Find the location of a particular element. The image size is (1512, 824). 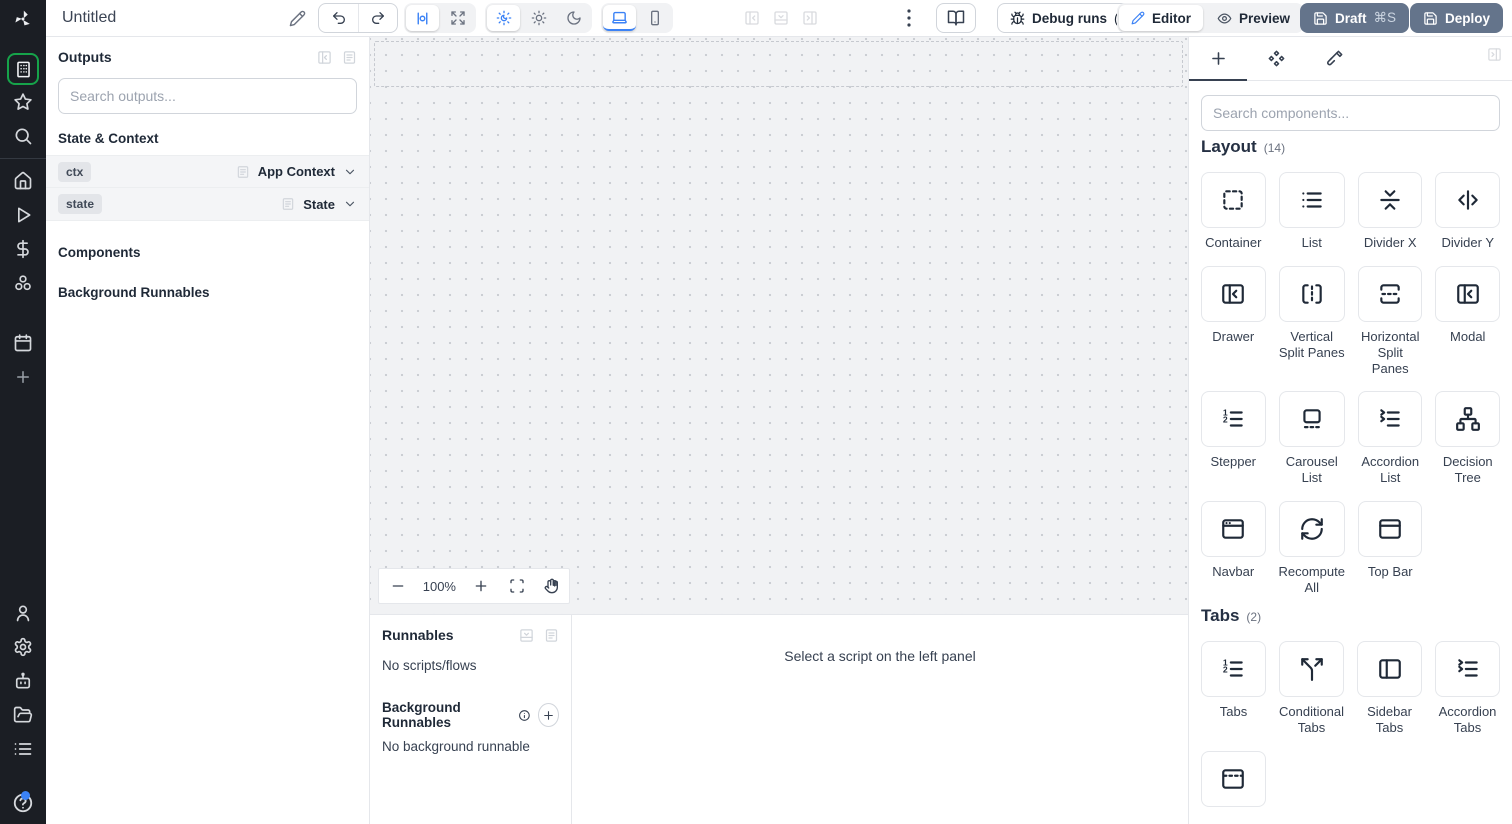

zoom-out-button is located at coordinates (398, 586).